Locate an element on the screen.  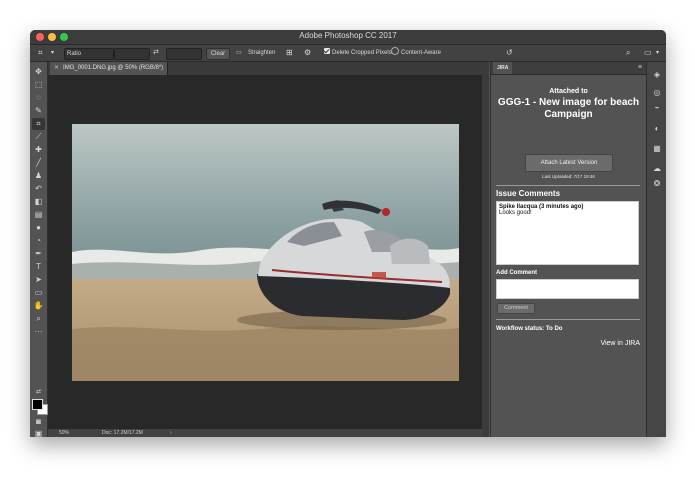
reset-icon: ↺ is located at coordinates (509, 53).